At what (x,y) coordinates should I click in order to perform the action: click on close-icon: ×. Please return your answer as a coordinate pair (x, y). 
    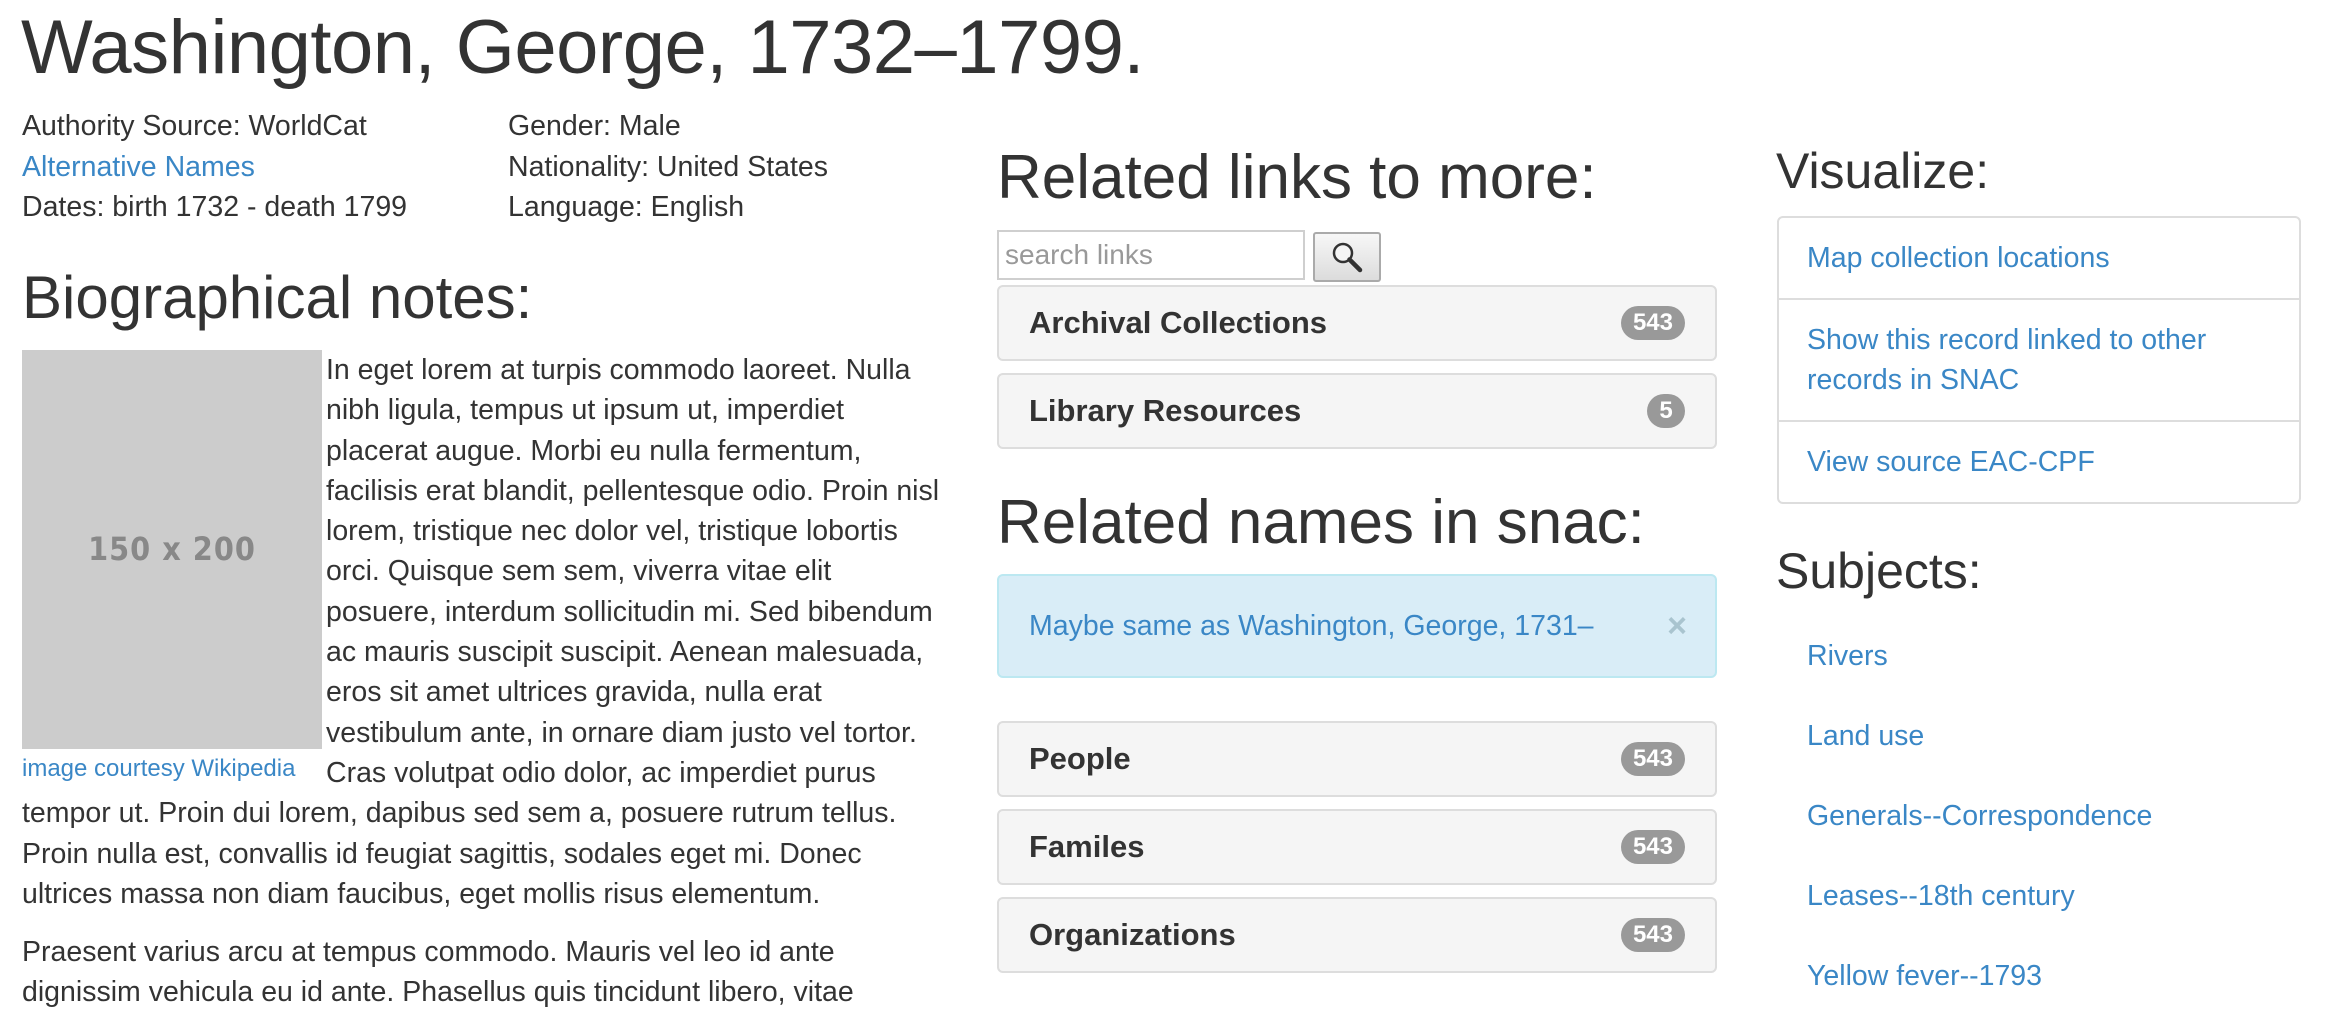
    Looking at the image, I should click on (1677, 626).